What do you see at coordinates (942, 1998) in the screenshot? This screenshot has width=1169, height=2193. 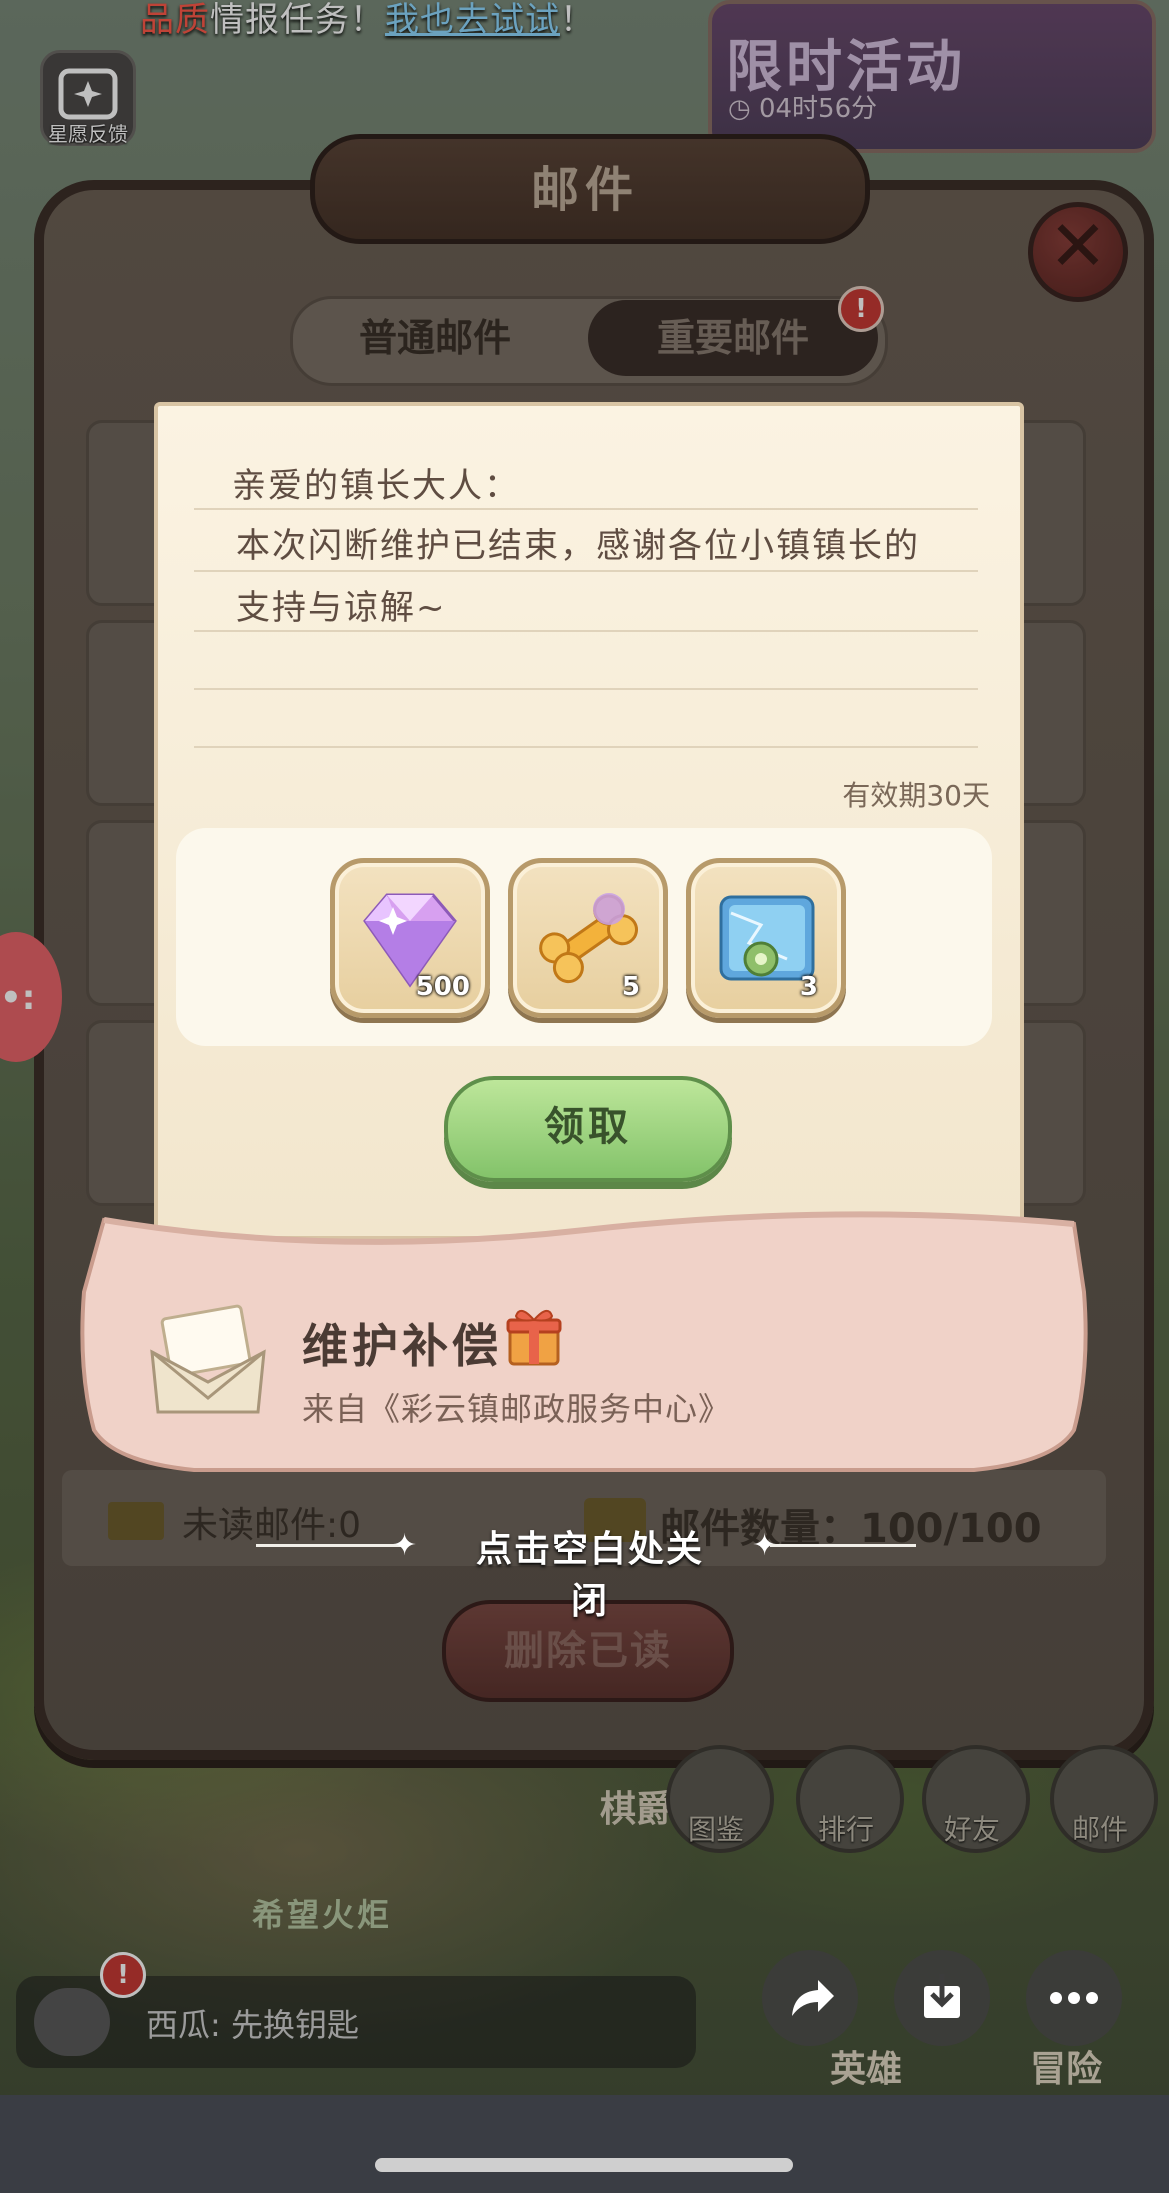 I see `save-icon` at bounding box center [942, 1998].